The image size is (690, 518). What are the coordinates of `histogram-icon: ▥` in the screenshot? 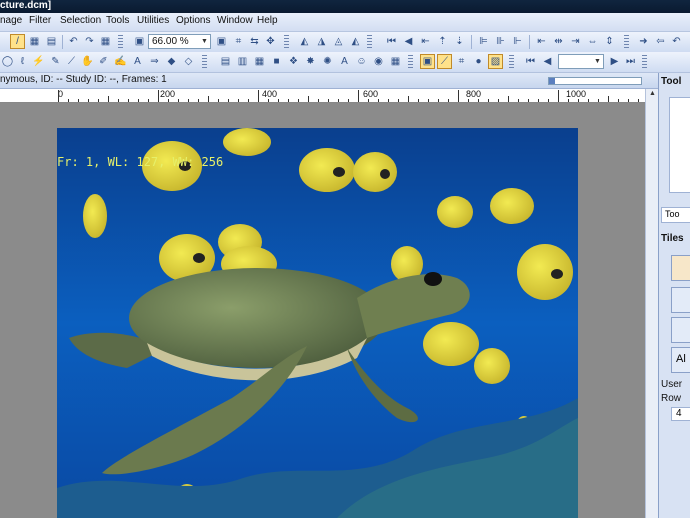 It's located at (242, 61).